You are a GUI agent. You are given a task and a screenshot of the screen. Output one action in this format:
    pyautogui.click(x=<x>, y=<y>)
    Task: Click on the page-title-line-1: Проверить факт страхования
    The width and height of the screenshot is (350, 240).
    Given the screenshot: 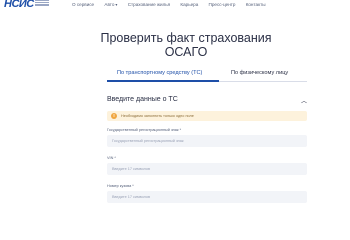 What is the action you would take?
    pyautogui.click(x=186, y=38)
    